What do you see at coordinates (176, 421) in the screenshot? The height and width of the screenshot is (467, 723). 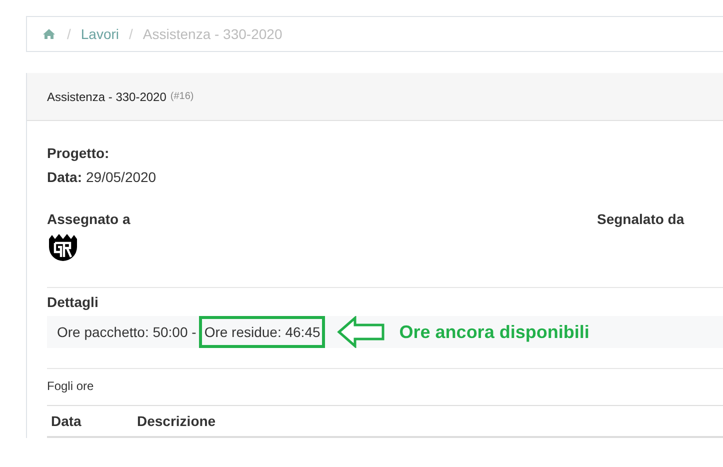 I see `column-header: Descrizione` at bounding box center [176, 421].